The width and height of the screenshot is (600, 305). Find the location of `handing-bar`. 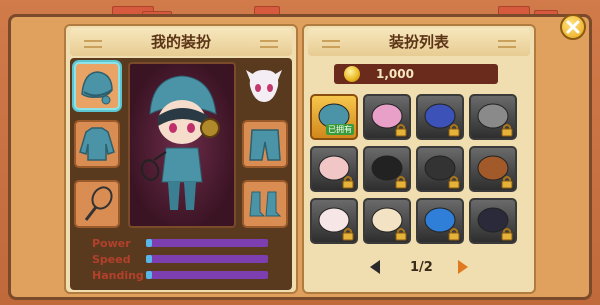

handing-bar is located at coordinates (207, 275).